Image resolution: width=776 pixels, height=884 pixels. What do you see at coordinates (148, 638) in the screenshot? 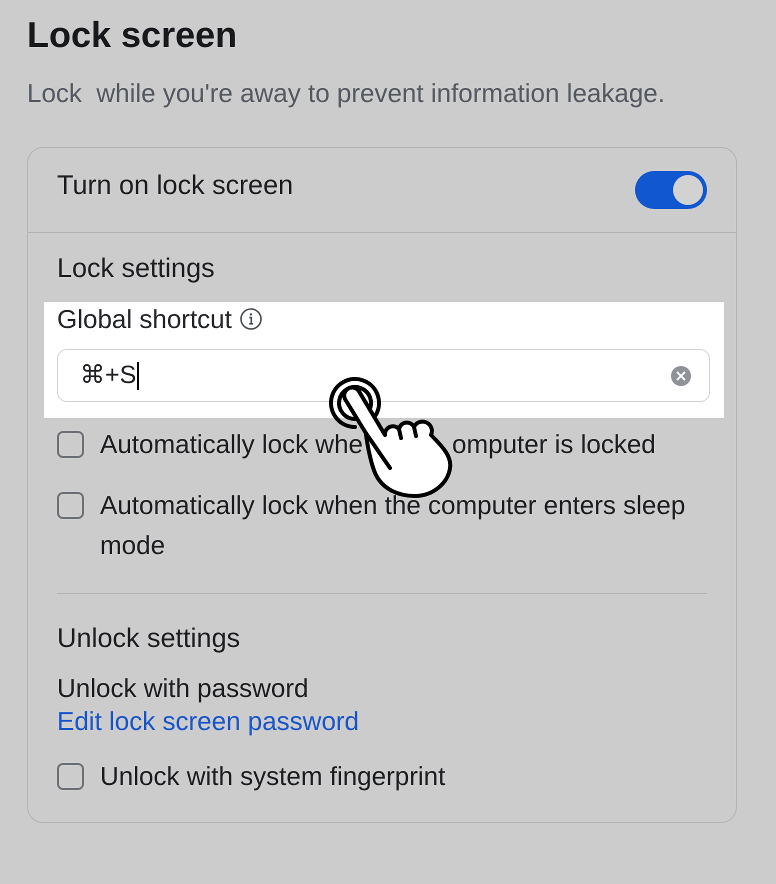
I see `section-heading: Unlock settings` at bounding box center [148, 638].